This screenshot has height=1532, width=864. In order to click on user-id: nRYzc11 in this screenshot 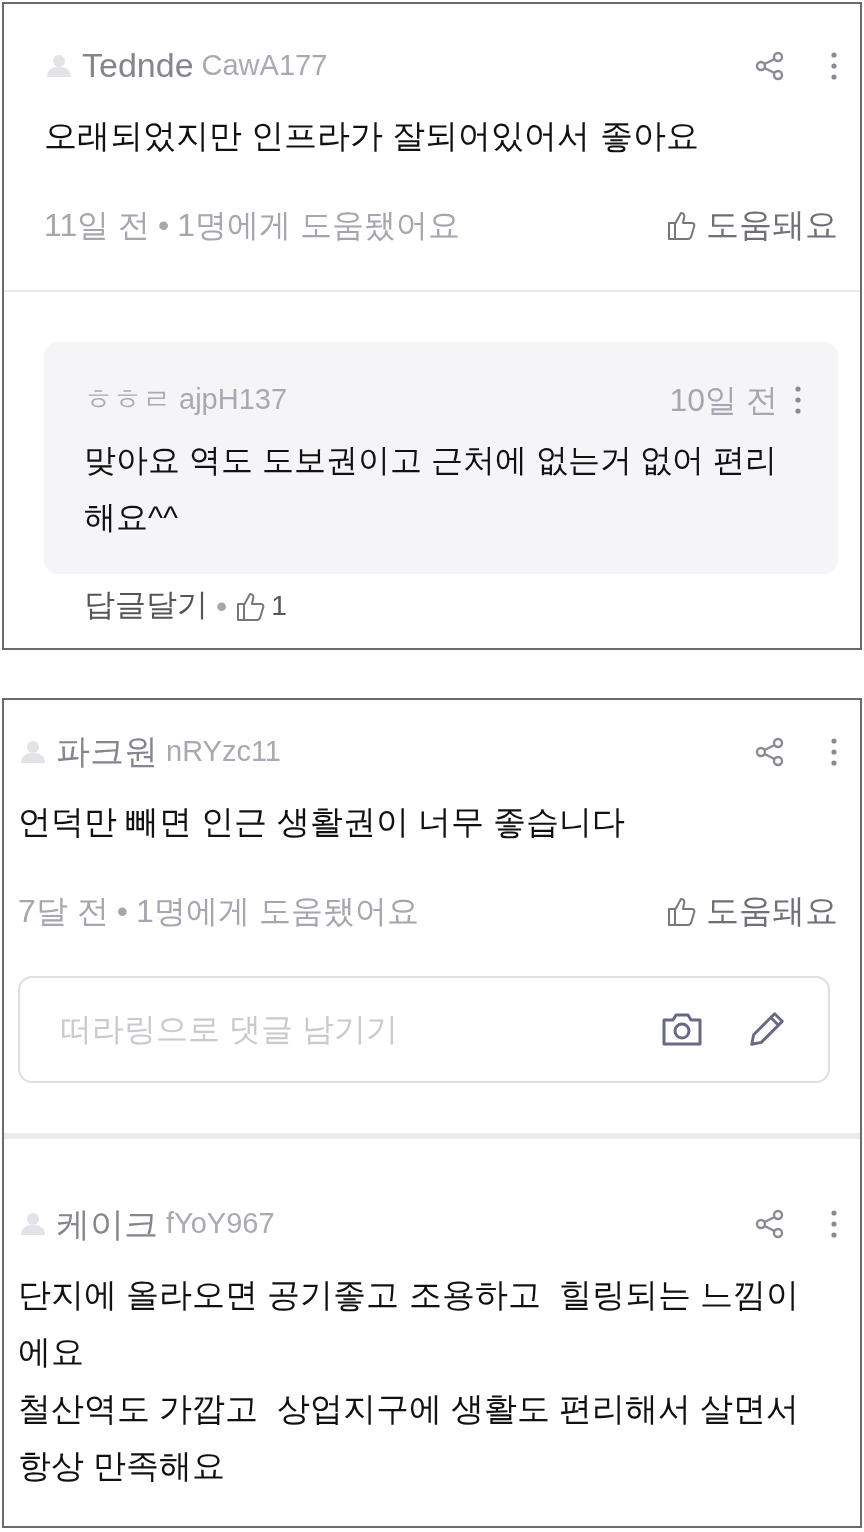, I will do `click(223, 751)`.